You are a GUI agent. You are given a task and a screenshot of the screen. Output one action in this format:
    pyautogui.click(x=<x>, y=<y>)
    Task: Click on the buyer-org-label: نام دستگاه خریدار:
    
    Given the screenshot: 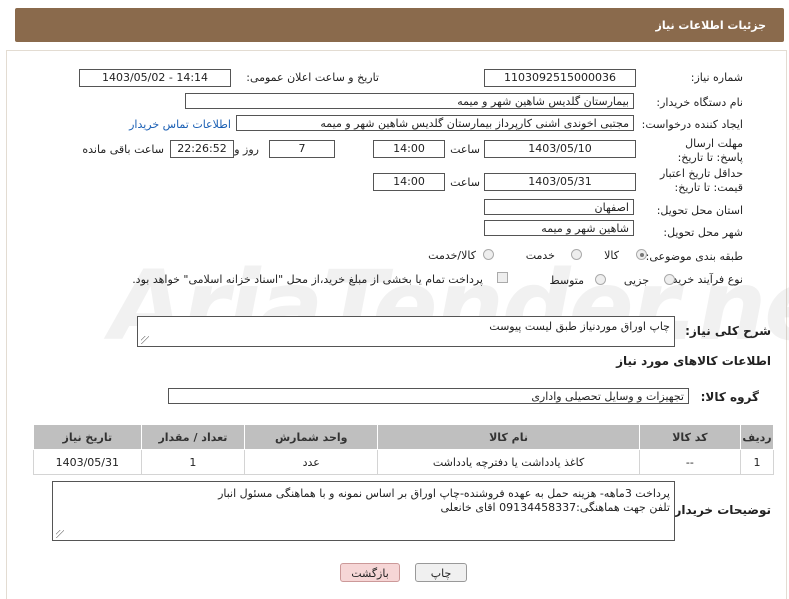 What is the action you would take?
    pyautogui.click(x=699, y=102)
    